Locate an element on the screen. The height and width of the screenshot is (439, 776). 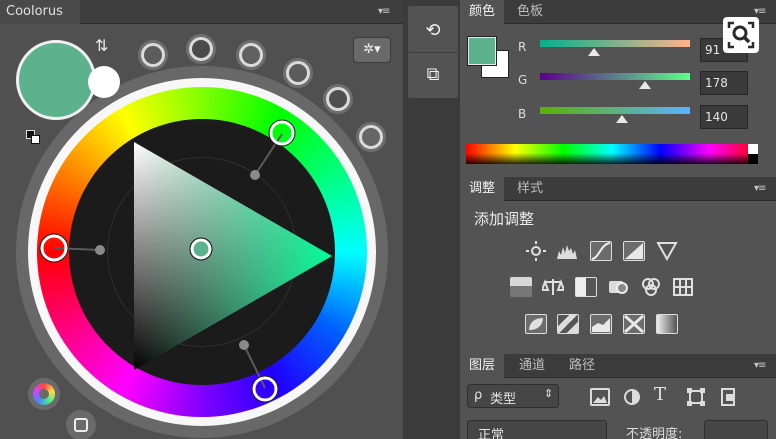
tab-channels: 通道 is located at coordinates (532, 366).